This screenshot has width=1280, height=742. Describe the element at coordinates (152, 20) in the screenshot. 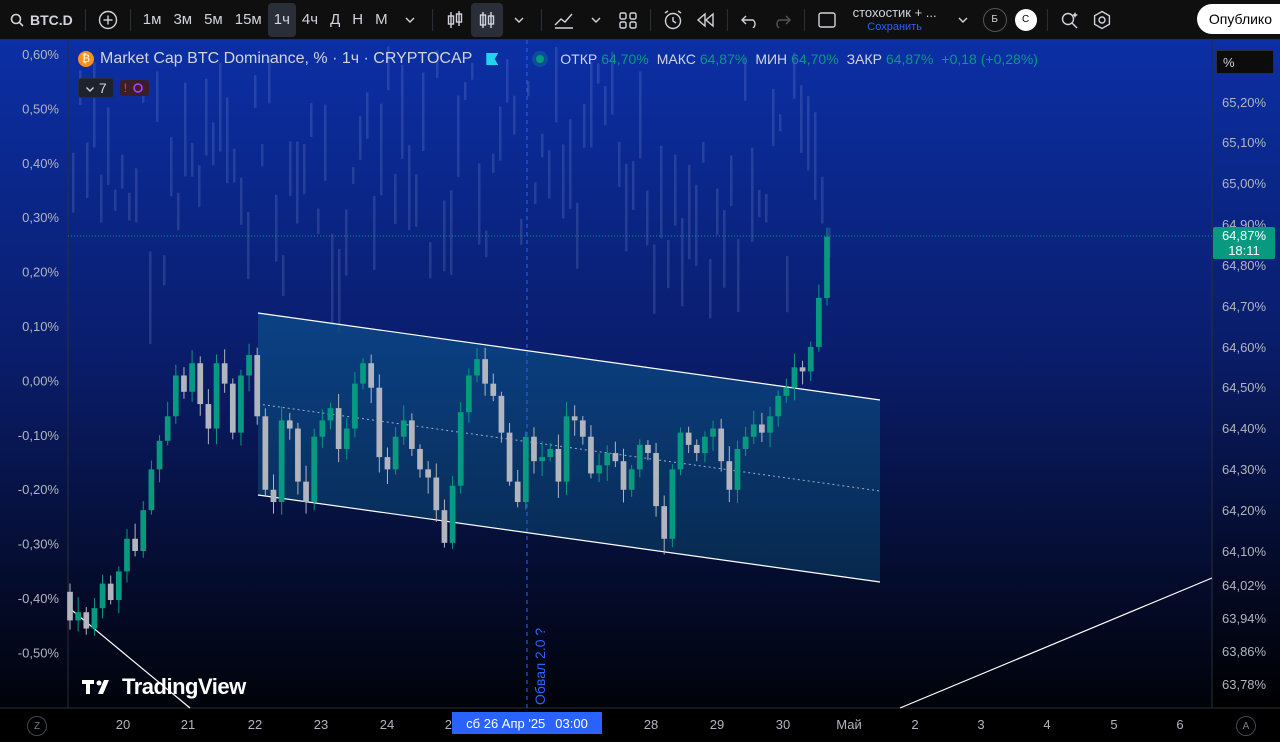

I see `interval-1m: 1м` at that location.